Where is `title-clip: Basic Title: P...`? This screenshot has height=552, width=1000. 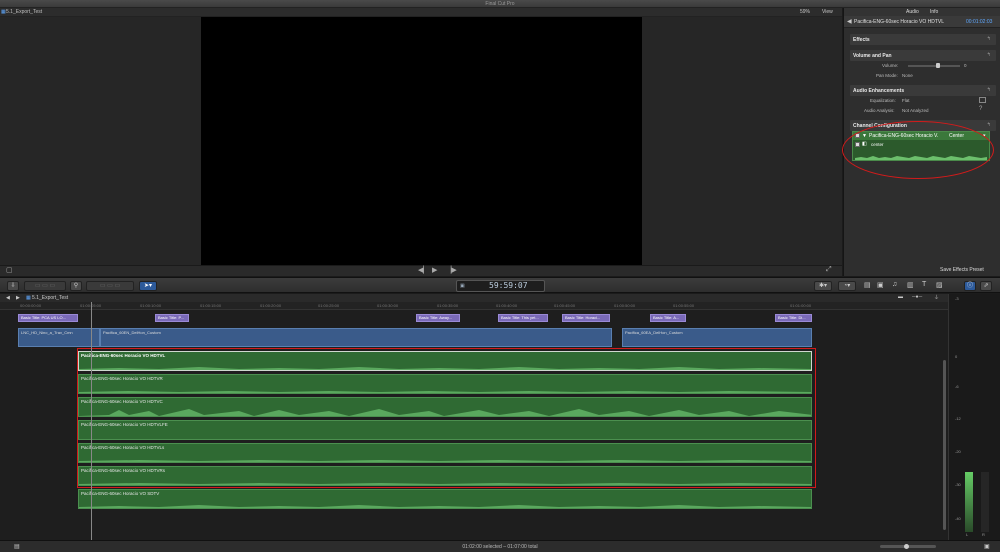 title-clip: Basic Title: P... is located at coordinates (172, 318).